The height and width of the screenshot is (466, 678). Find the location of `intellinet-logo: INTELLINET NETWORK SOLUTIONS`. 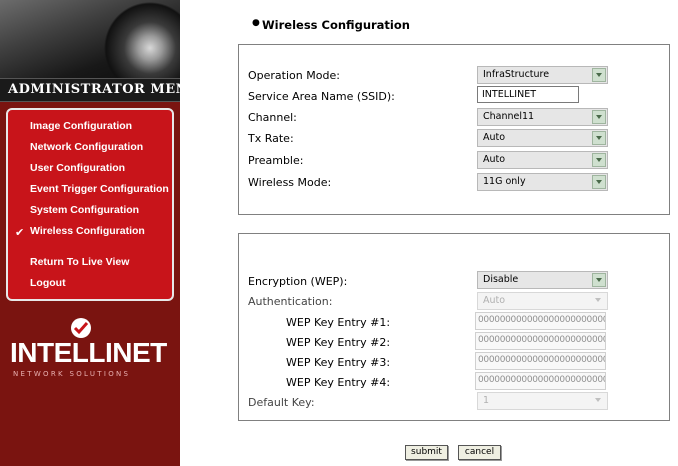

intellinet-logo: INTELLINET NETWORK SOLUTIONS is located at coordinates (92, 350).